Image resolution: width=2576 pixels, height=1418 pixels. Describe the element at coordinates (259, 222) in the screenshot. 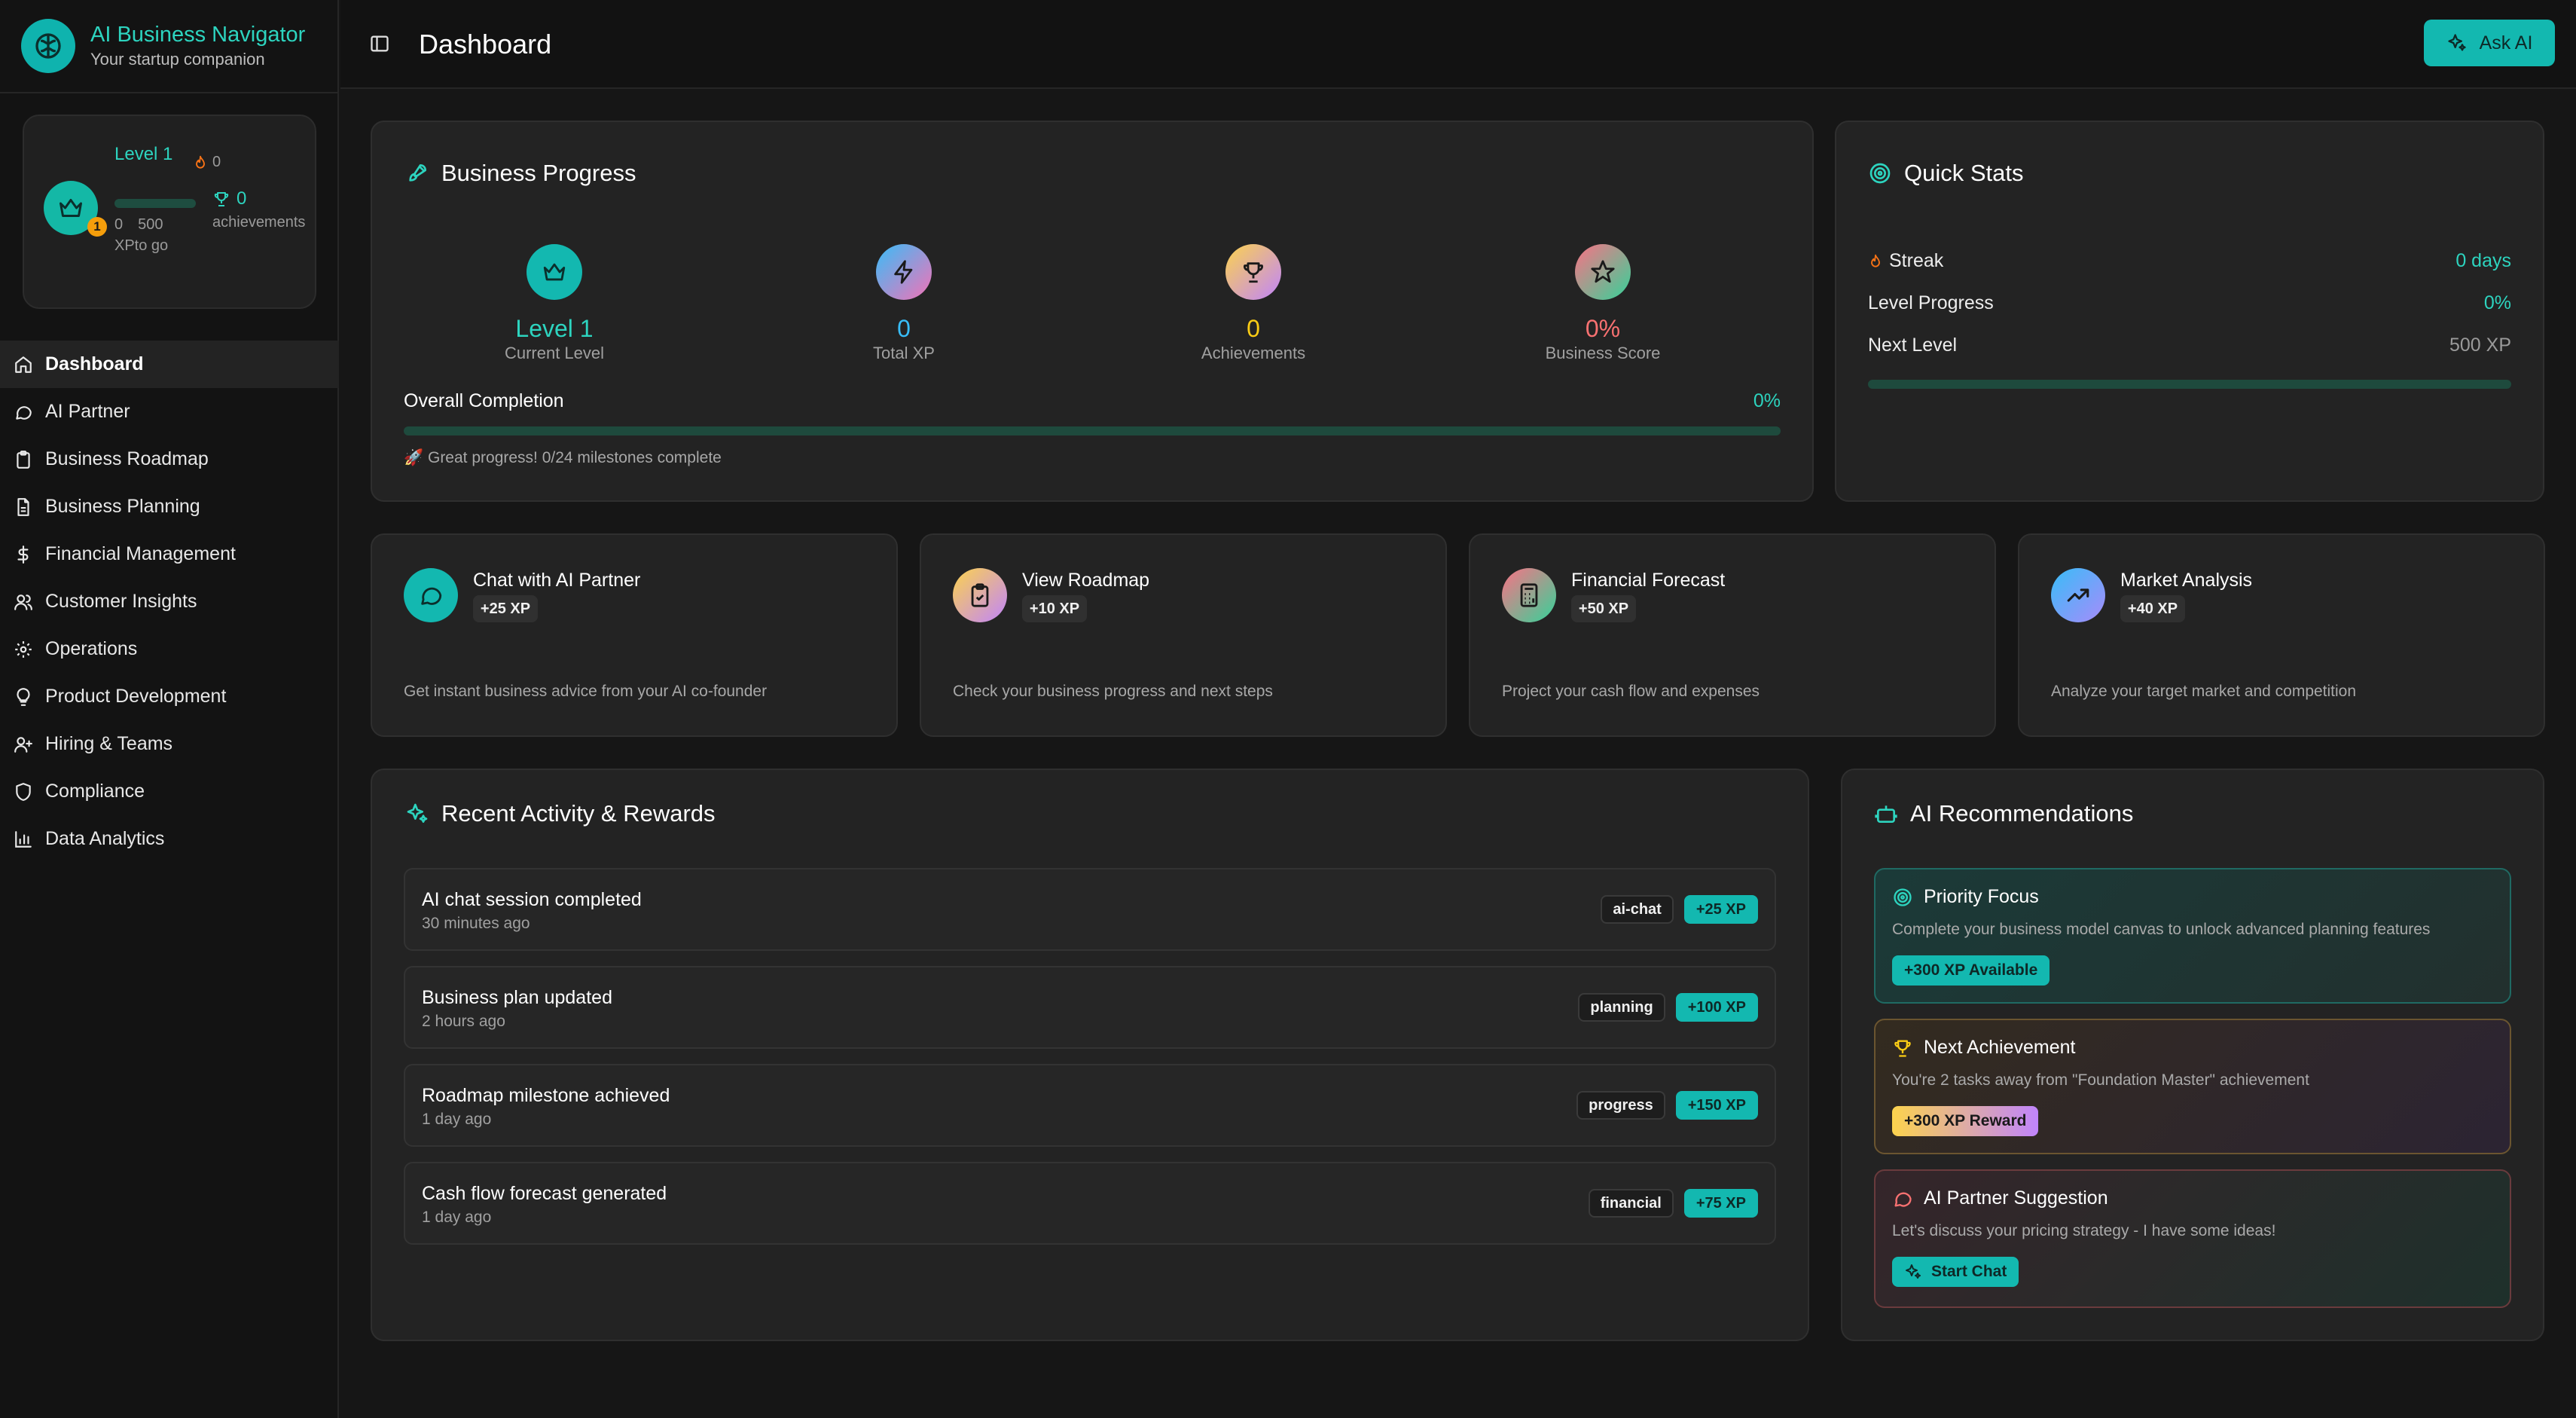

I see `achievements-label: achievements` at that location.